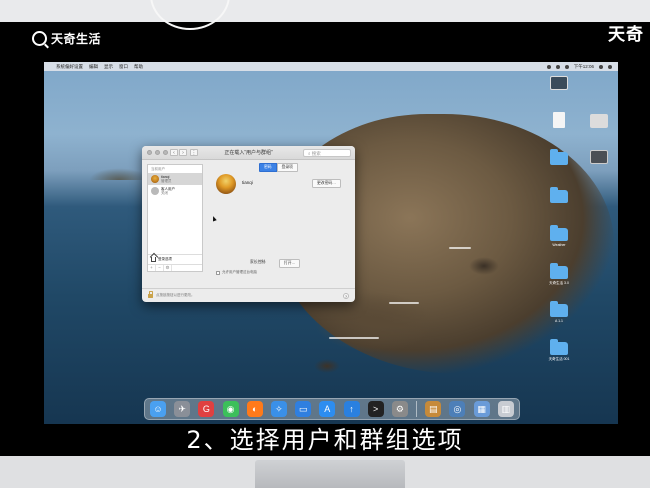 This screenshot has width=650, height=488. I want to click on firefox-icon: ◐, so click(254, 409).